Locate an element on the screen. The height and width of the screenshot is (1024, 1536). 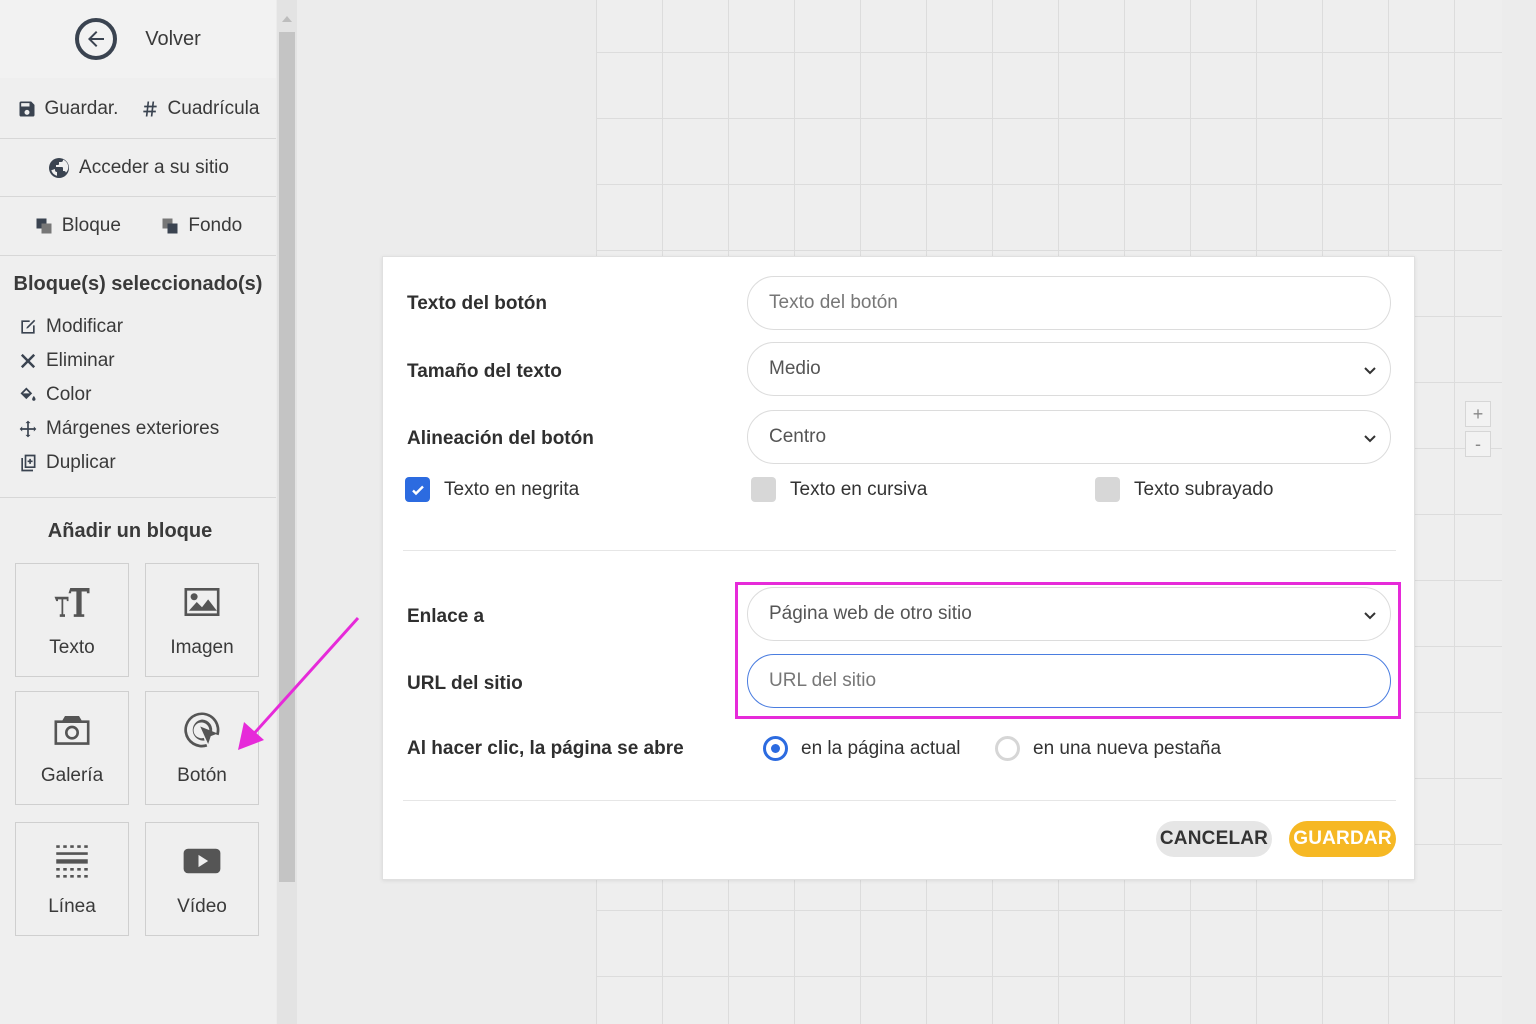
back-arrow-icon is located at coordinates (96, 39).